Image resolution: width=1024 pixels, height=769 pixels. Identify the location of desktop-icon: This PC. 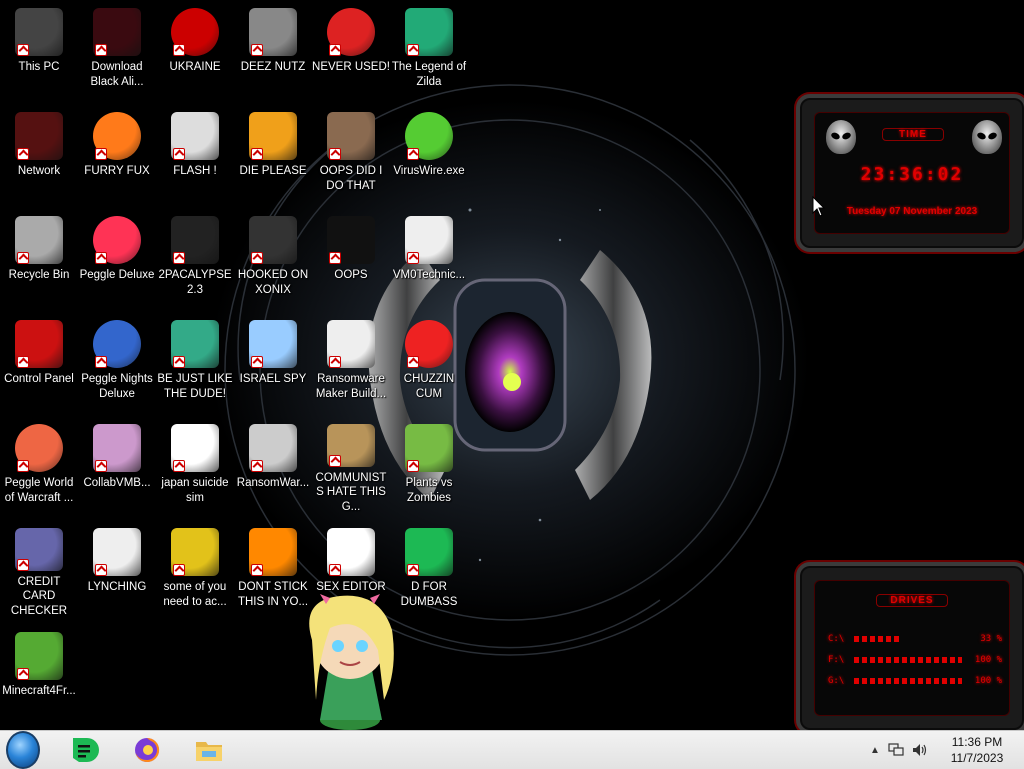
(39, 50).